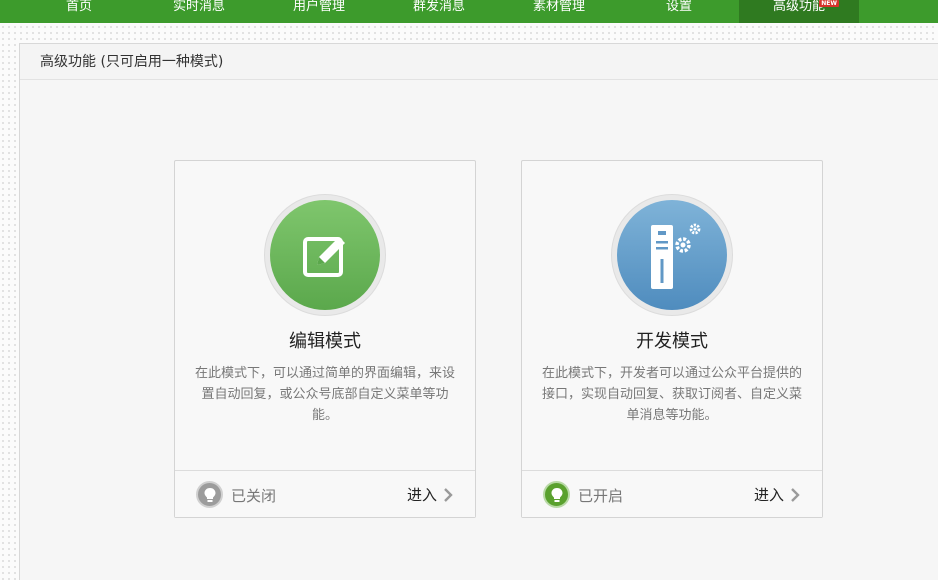 The image size is (938, 580). I want to click on nav-item-label: 用户管理, so click(318, 7).